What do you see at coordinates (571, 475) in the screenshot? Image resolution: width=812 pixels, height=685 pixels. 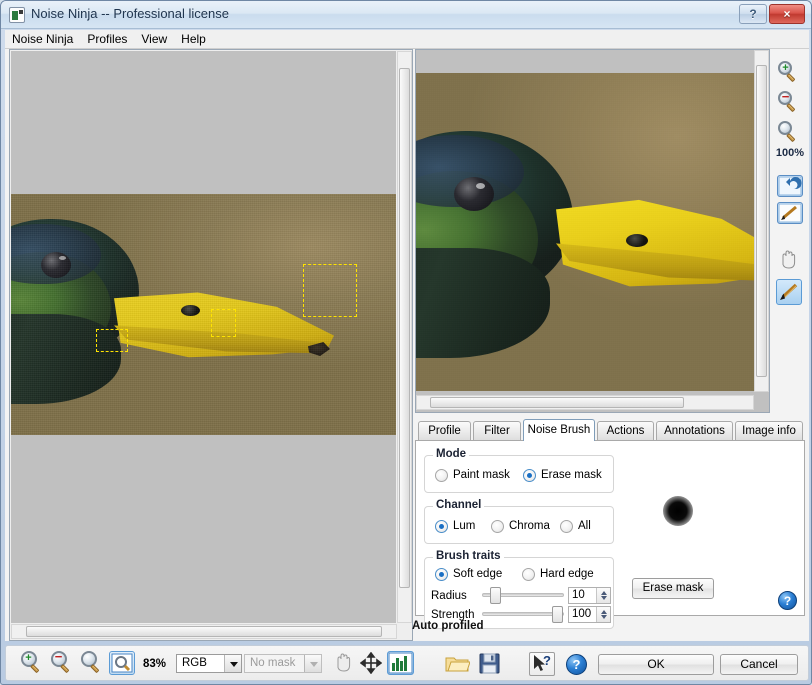 I see `label-erase-mask: Erase mask` at bounding box center [571, 475].